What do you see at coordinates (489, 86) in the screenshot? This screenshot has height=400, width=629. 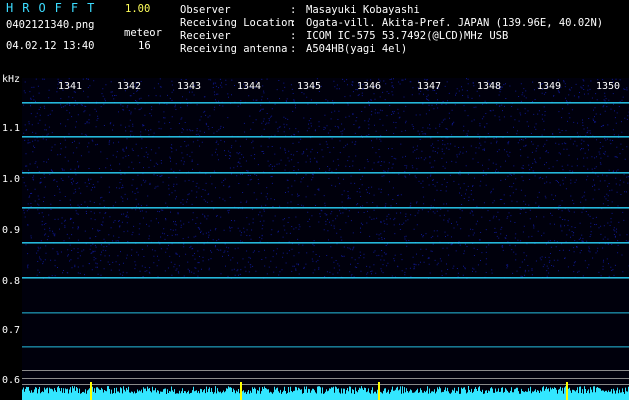 I see `x-tick-label: 1348` at bounding box center [489, 86].